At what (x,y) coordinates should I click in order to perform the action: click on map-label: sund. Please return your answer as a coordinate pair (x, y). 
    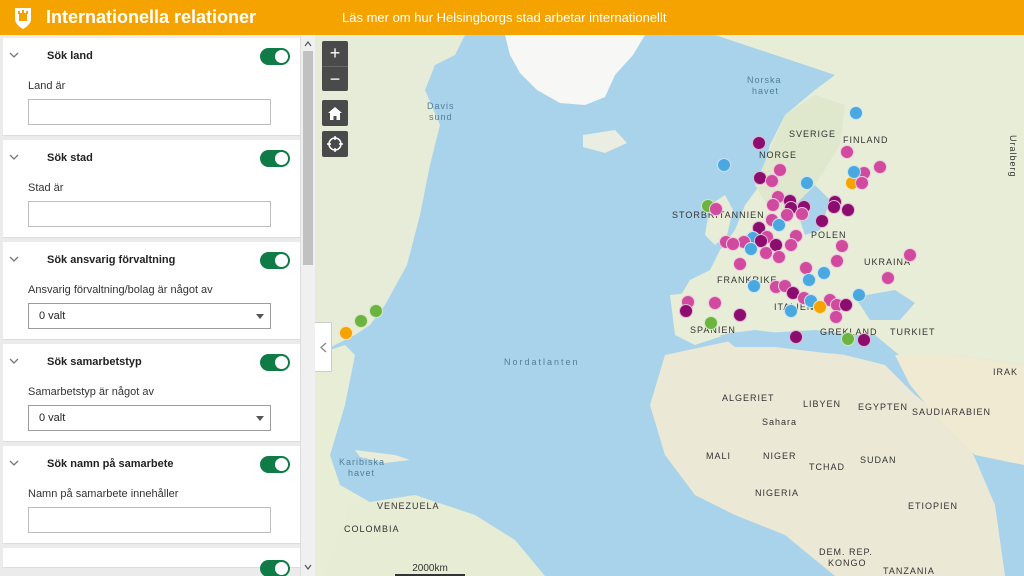
    Looking at the image, I should click on (441, 117).